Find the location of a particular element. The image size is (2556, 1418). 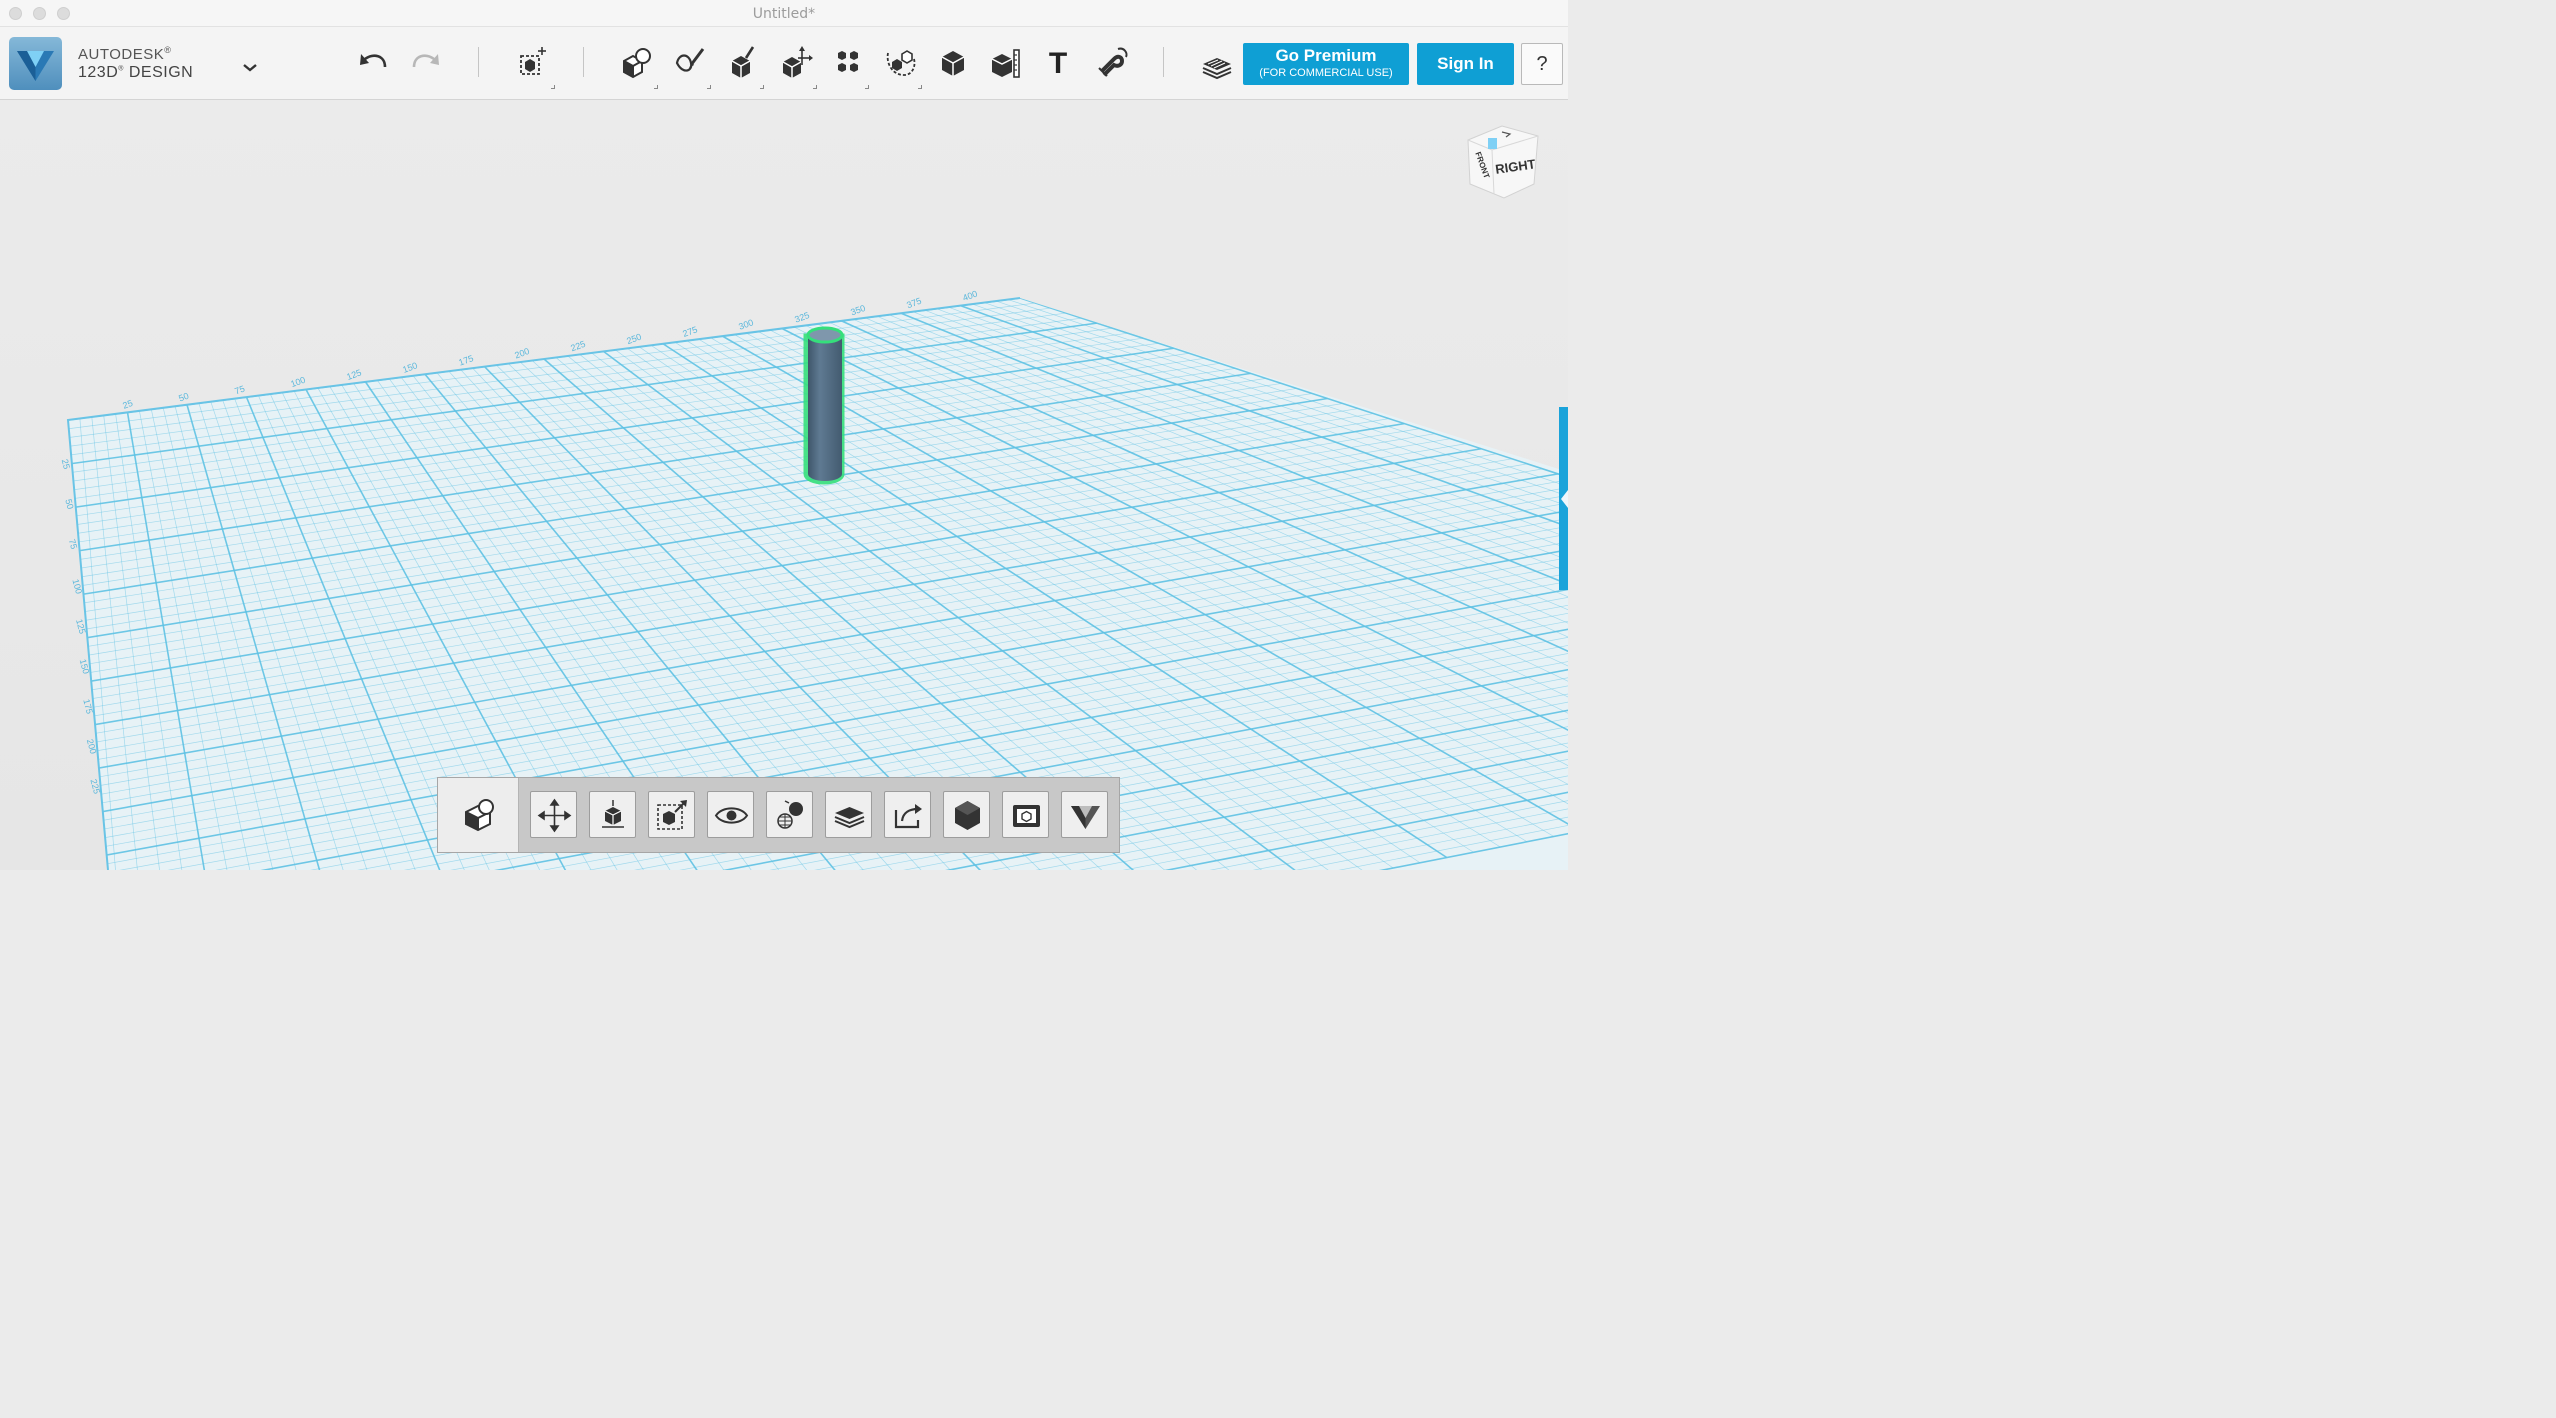

measure-icon is located at coordinates (1005, 63).